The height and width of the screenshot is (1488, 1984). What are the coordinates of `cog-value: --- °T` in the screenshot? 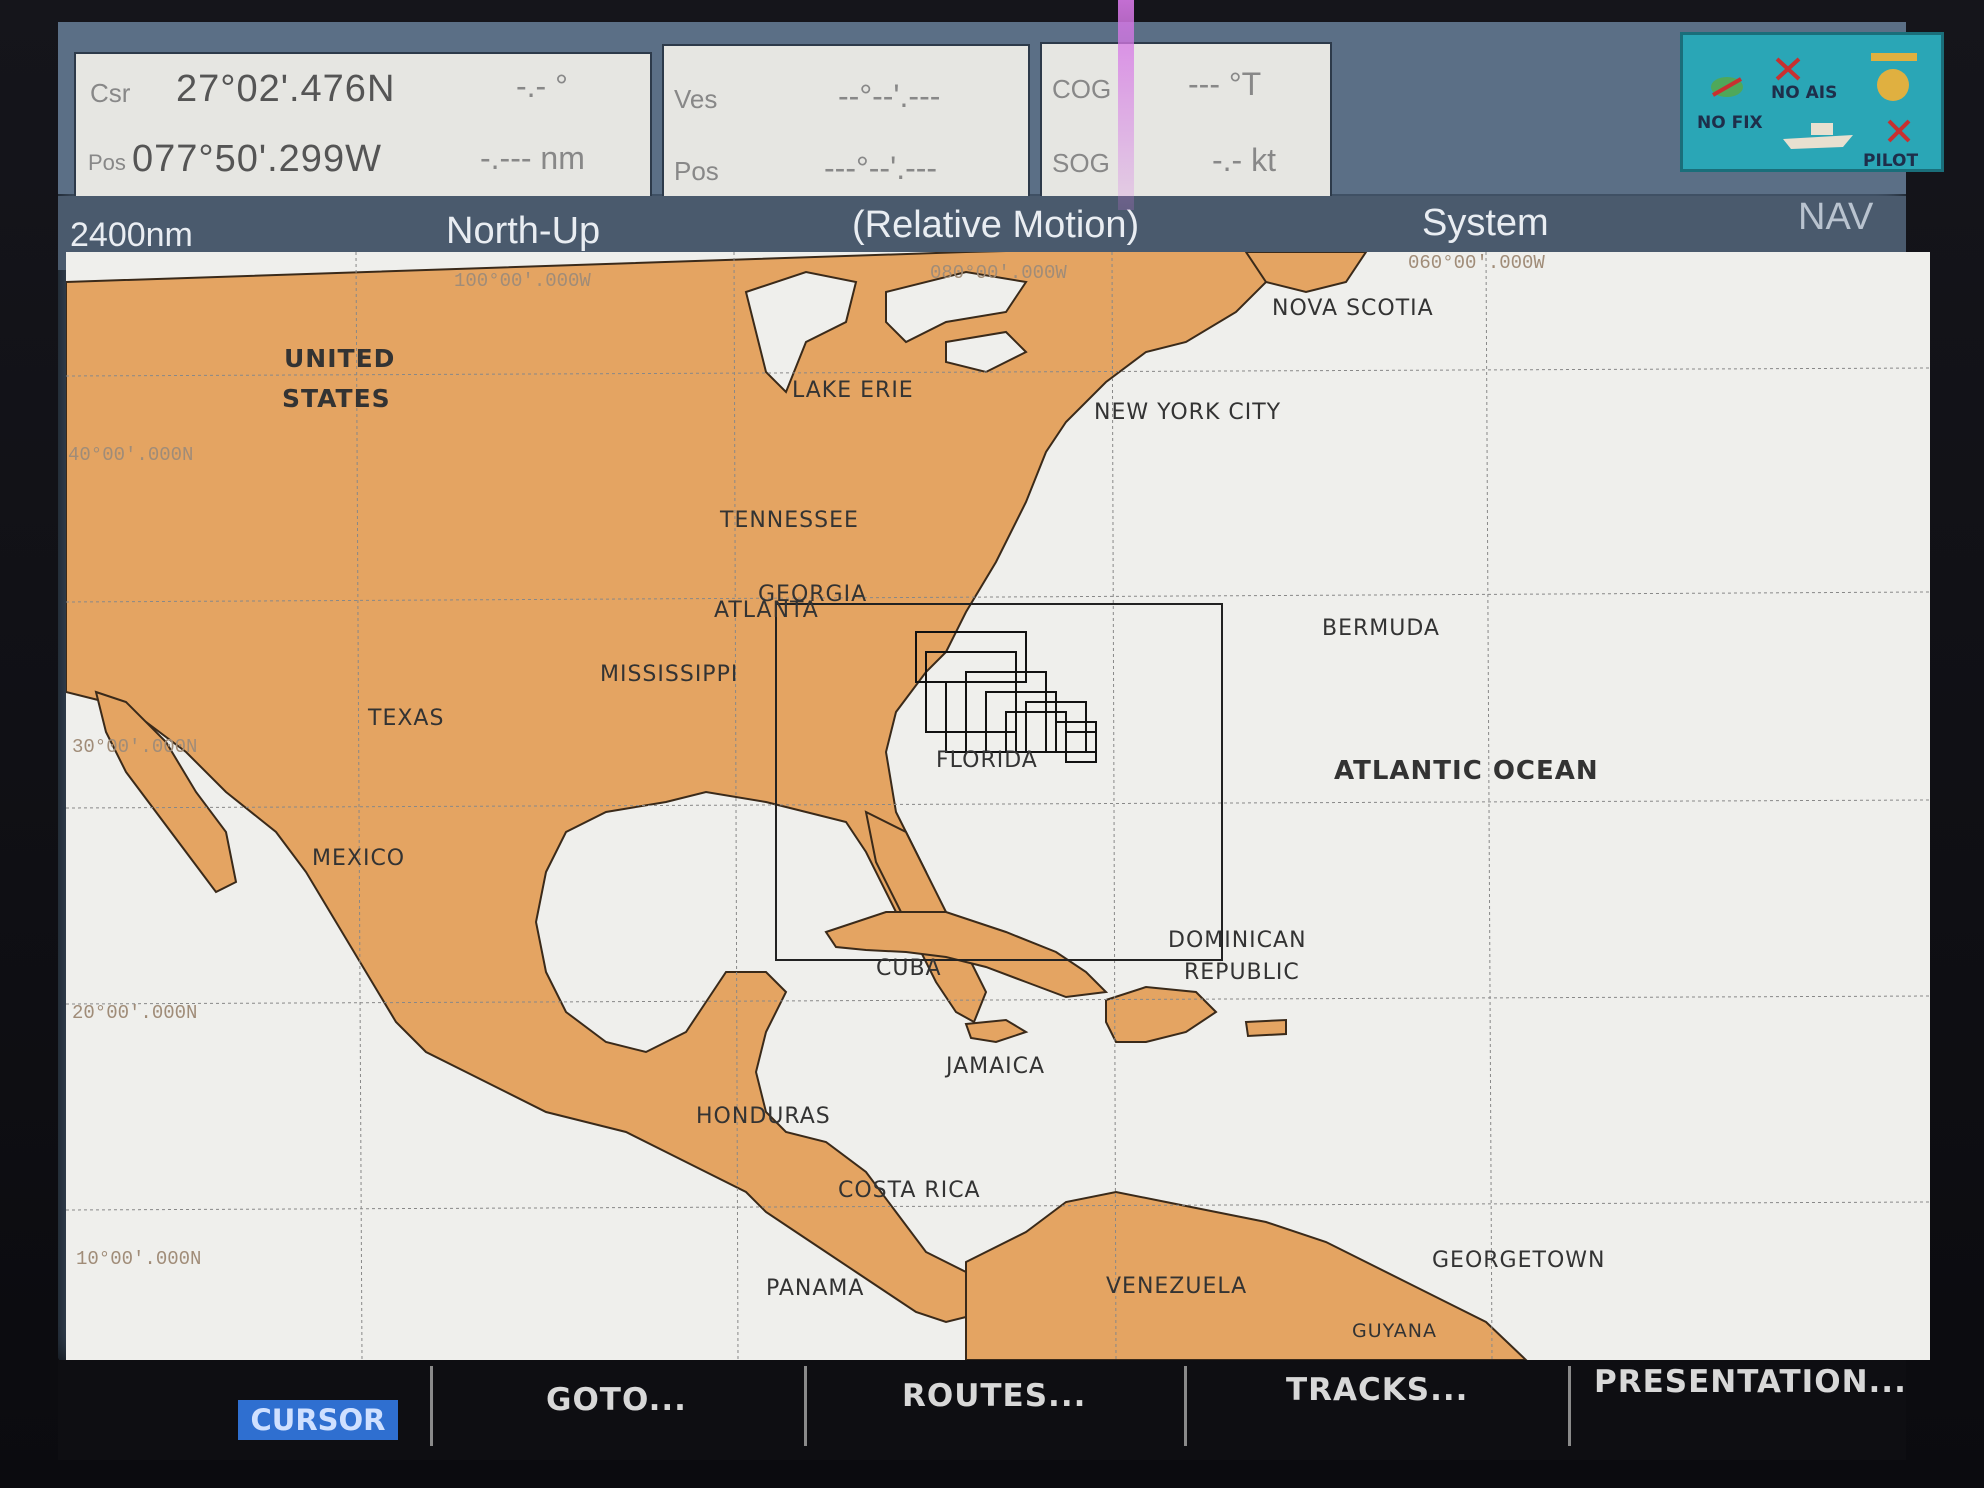 It's located at (1225, 84).